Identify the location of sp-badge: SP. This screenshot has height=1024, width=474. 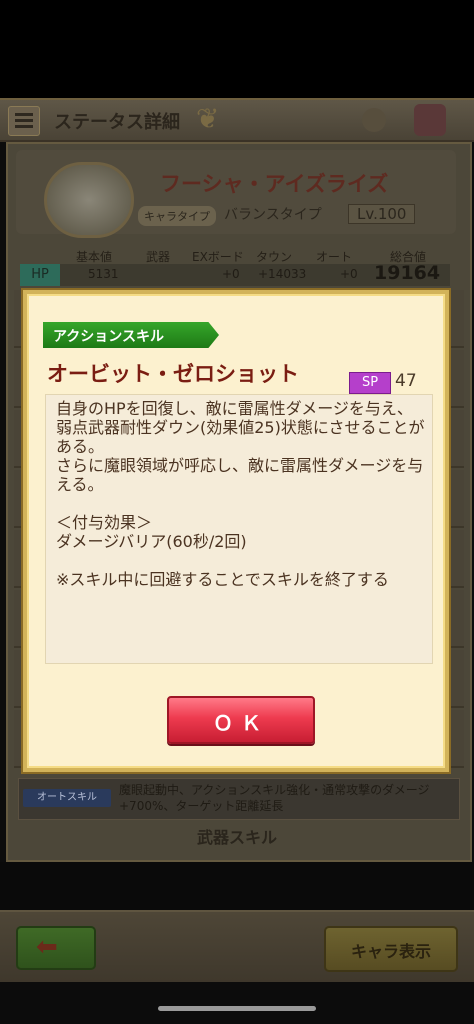
(370, 383).